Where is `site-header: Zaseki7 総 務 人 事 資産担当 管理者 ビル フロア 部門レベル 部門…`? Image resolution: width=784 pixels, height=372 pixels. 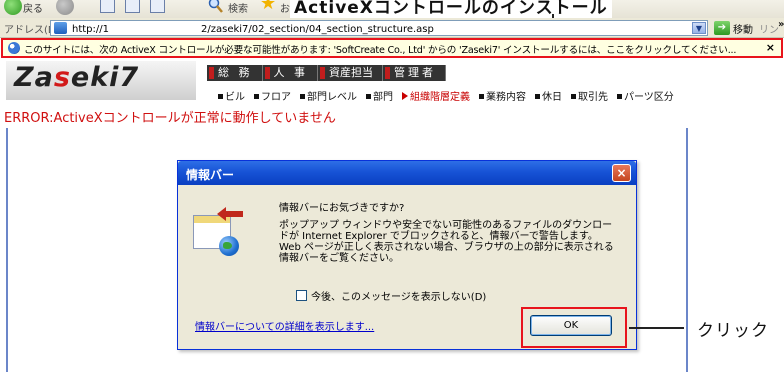 site-header: Zaseki7 総 務 人 事 資産担当 管理者 ビル フロア 部門レベル 部門… is located at coordinates (392, 83).